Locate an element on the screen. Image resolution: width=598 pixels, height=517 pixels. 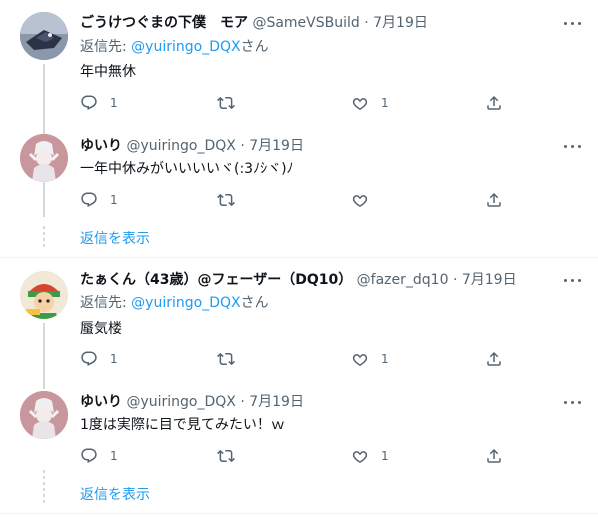
user-handle: @fazer_dq10 is located at coordinates (403, 280).